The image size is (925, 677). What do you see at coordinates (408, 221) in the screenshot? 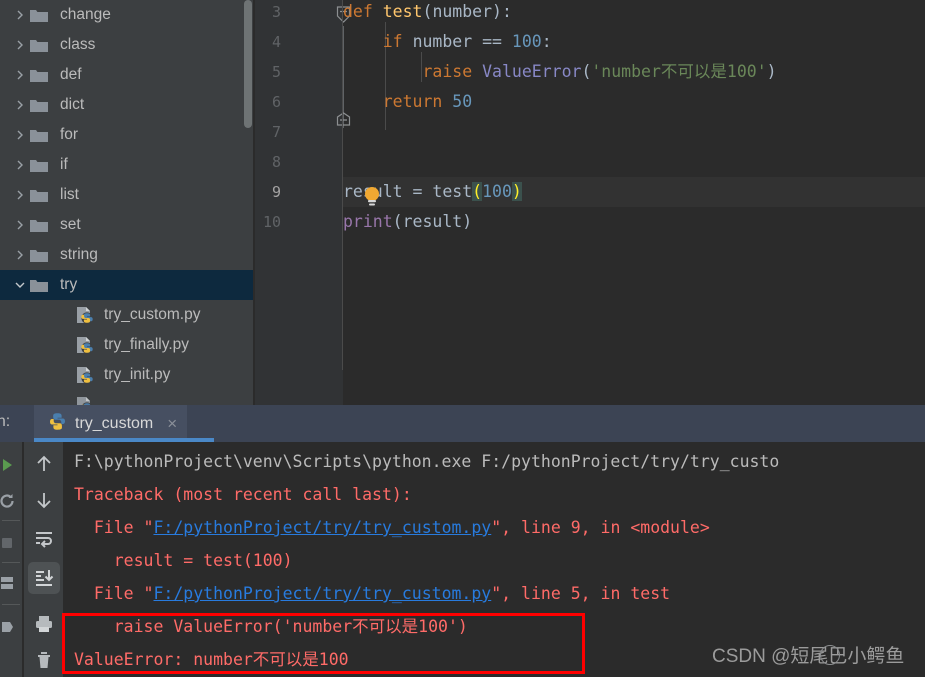
I see `code-line-10: print(result)` at bounding box center [408, 221].